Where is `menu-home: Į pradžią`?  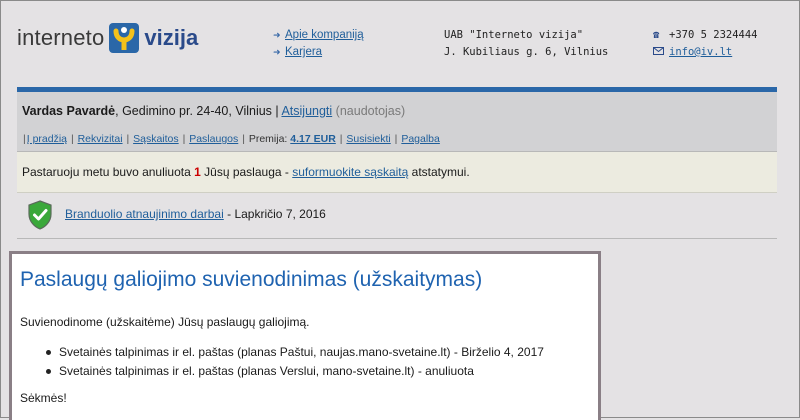
menu-home: Į pradžią is located at coordinates (47, 139).